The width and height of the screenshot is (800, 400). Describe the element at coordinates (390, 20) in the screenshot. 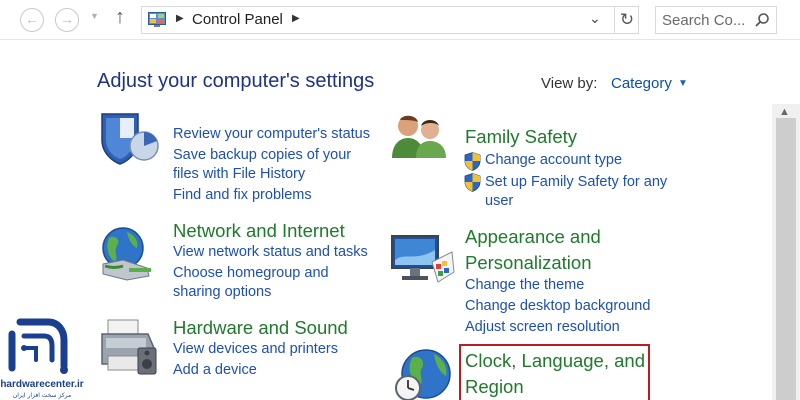

I see `location-bar: ▶ Control Panel ▶ ⌄ ↻` at that location.